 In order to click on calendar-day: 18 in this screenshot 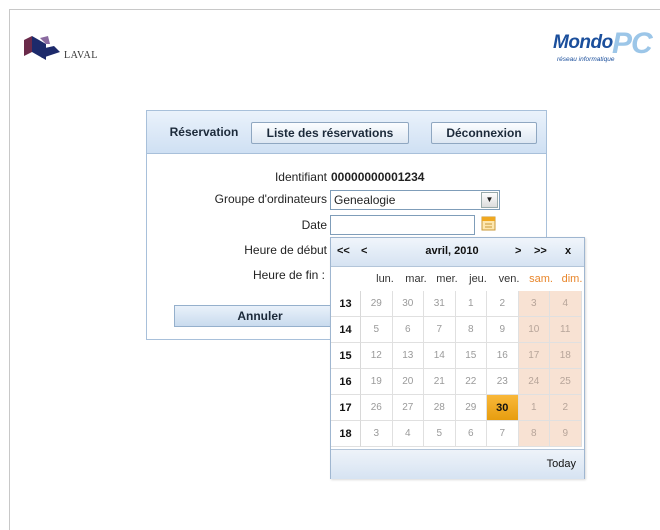, I will do `click(566, 356)`.